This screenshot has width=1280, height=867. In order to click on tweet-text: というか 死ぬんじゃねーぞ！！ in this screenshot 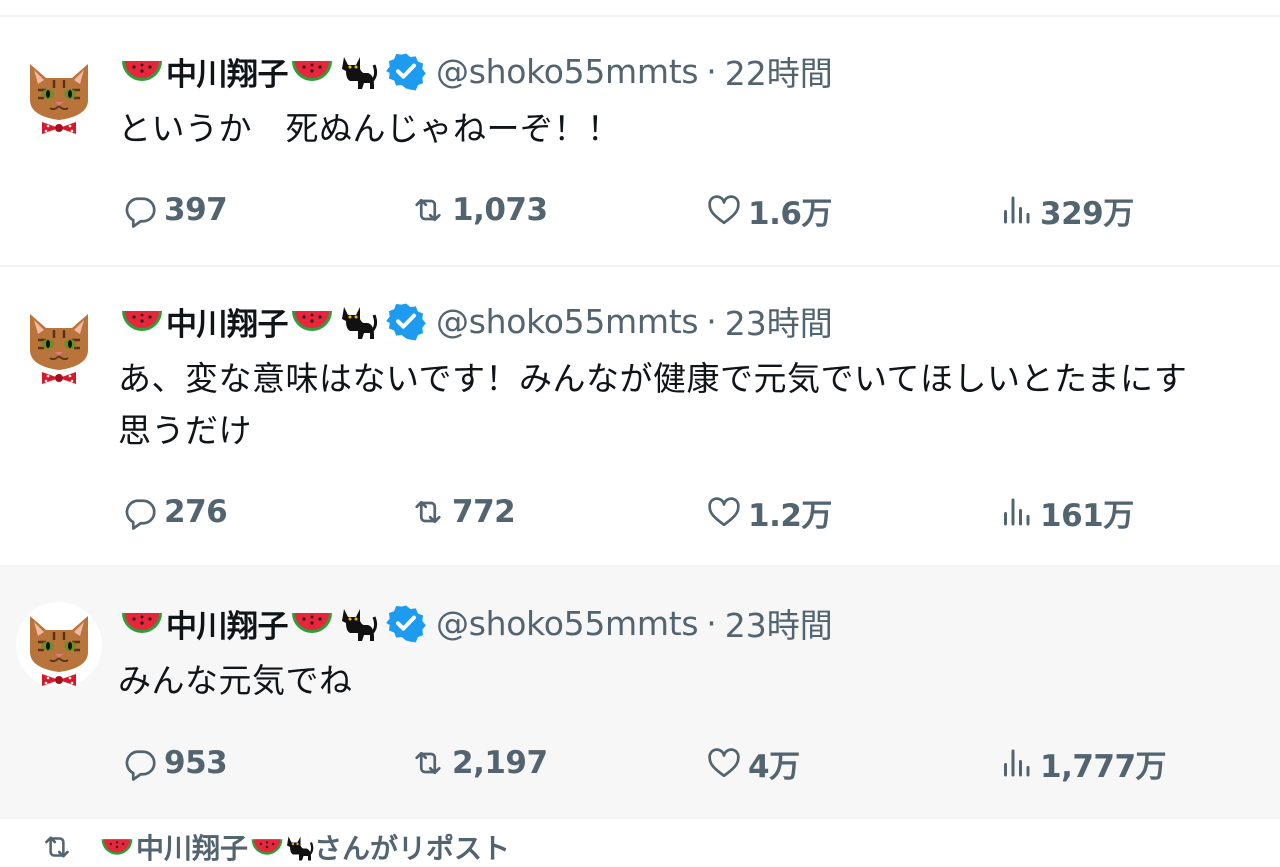, I will do `click(369, 128)`.